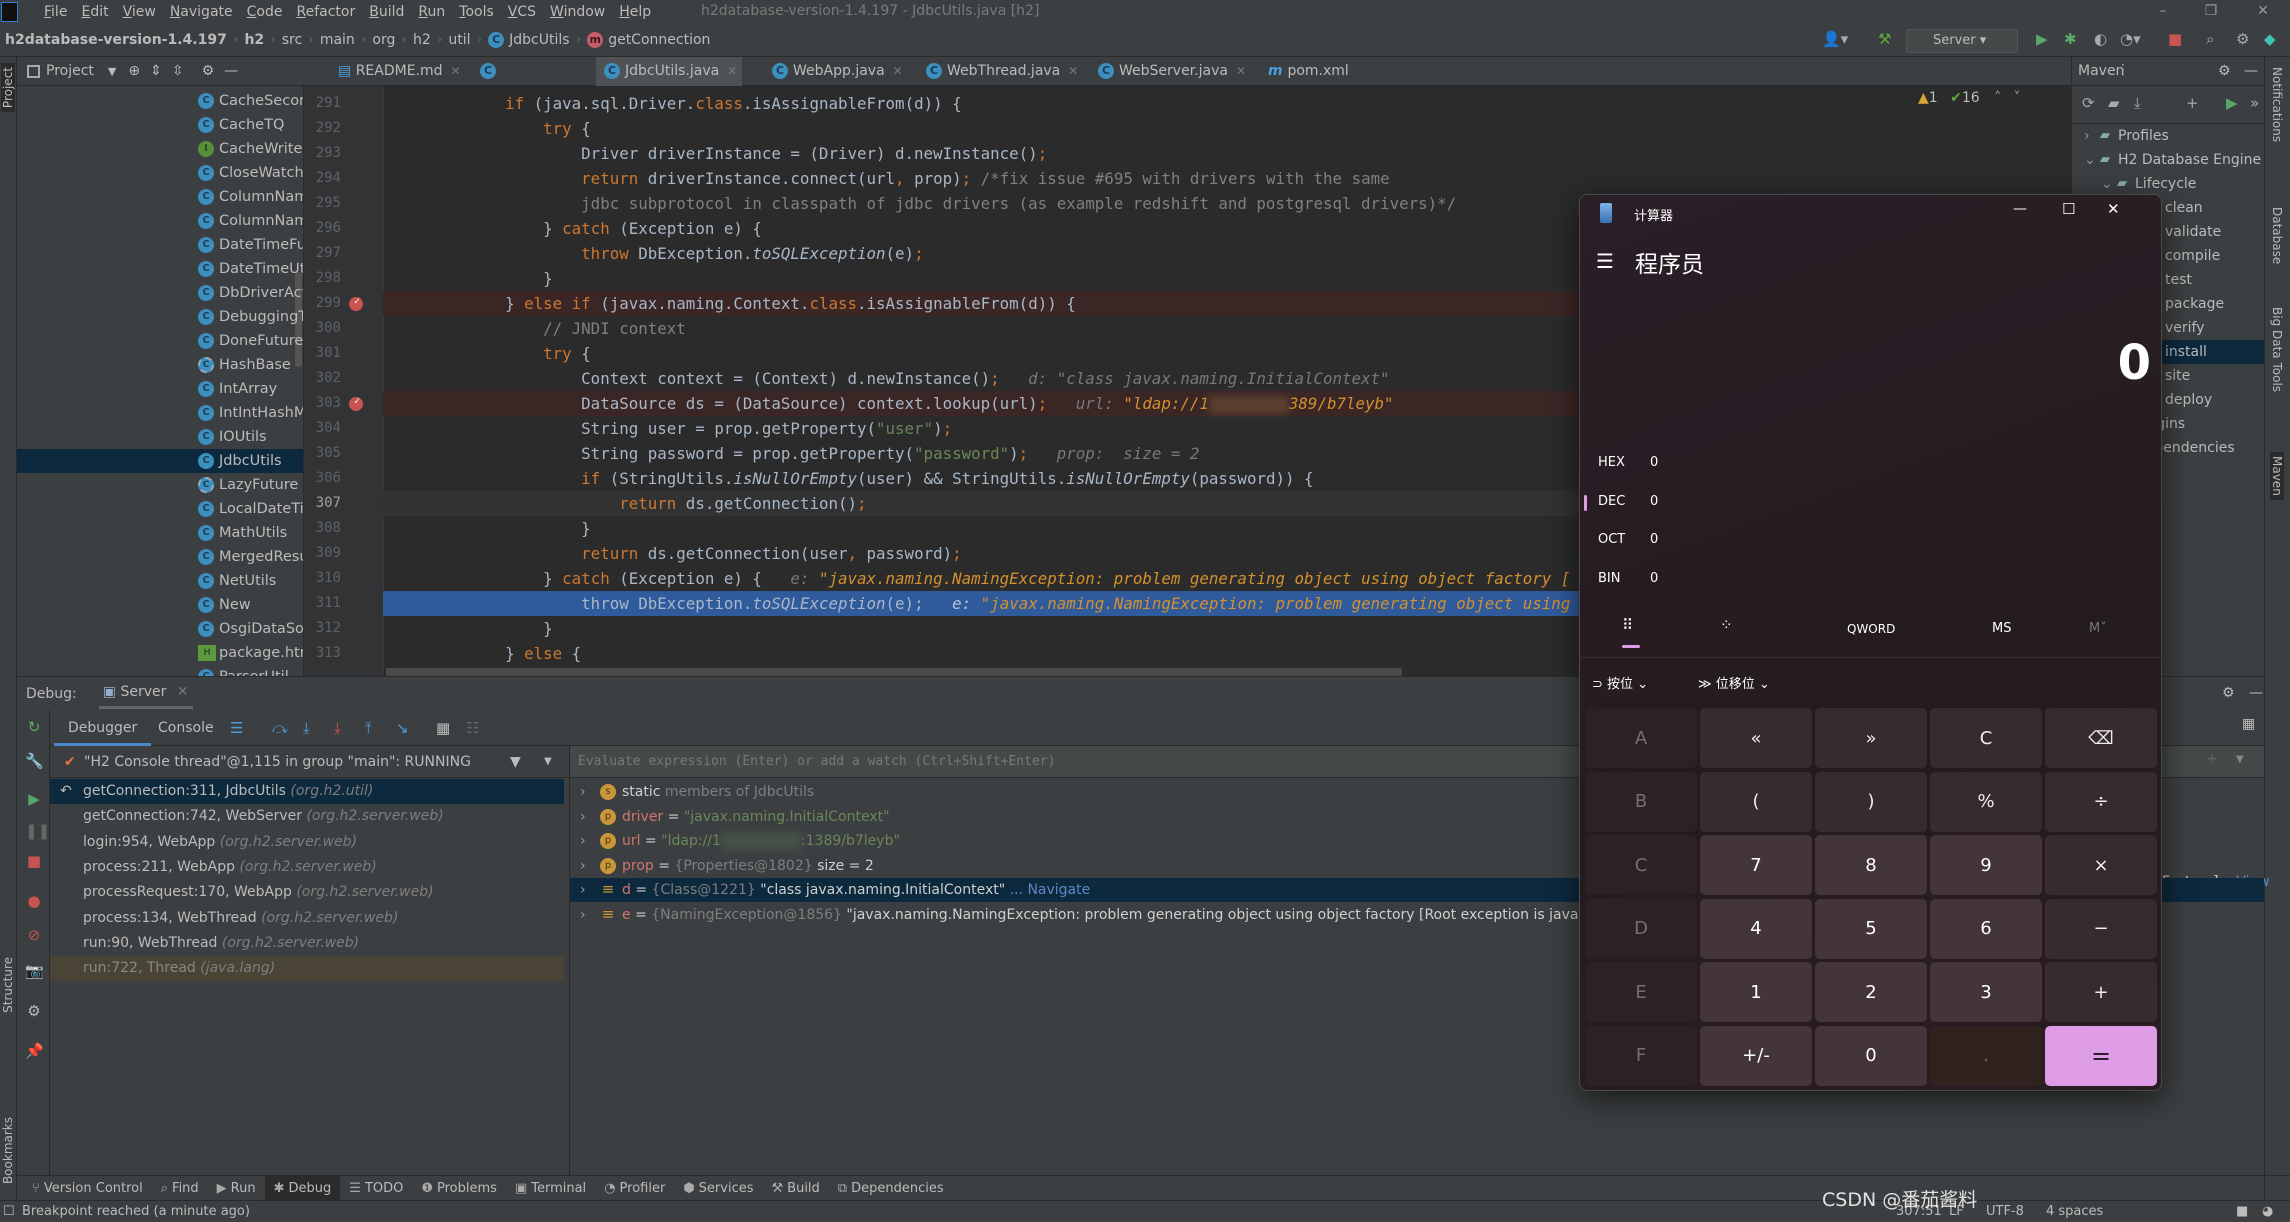  I want to click on menu-code: Code, so click(265, 12).